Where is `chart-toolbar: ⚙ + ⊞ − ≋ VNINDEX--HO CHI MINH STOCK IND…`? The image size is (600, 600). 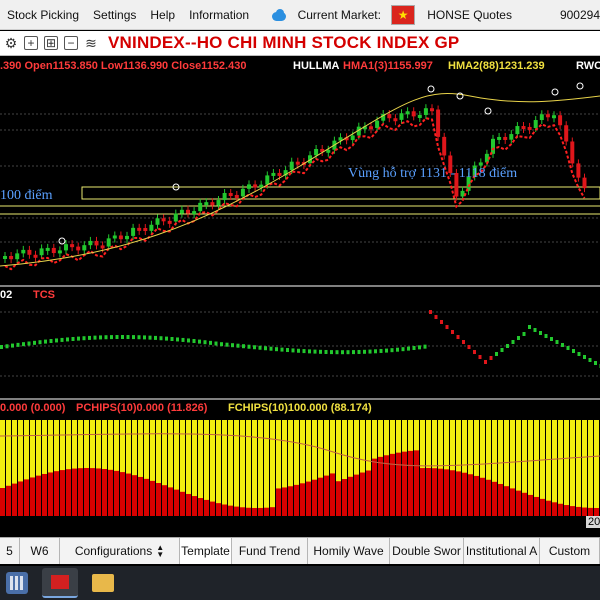
chart-toolbar: ⚙ + ⊞ − ≋ VNINDEX--HO CHI MINH STOCK IND… is located at coordinates (300, 43).